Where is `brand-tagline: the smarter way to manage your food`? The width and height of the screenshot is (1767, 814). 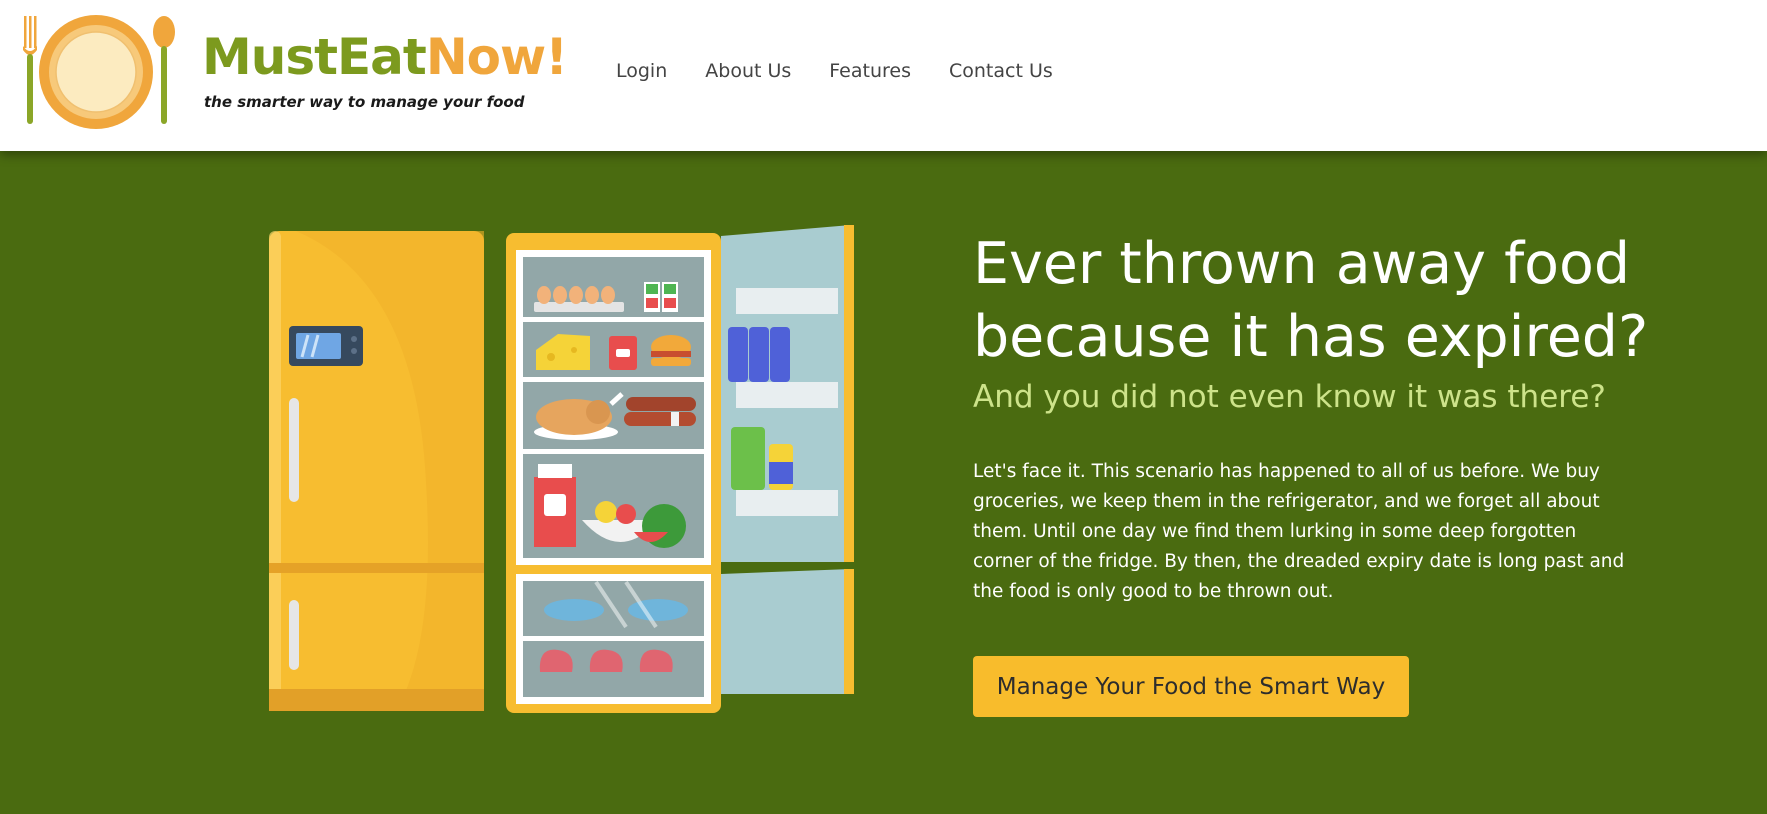
brand-tagline: the smarter way to manage your food is located at coordinates (364, 102).